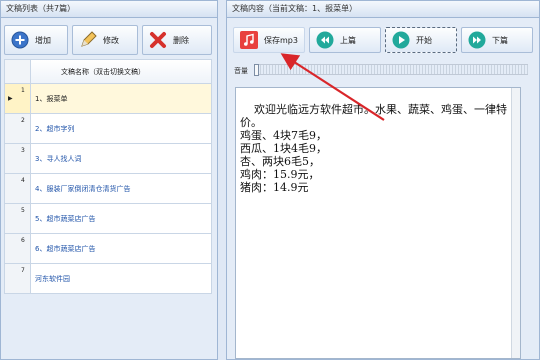  What do you see at coordinates (20, 40) in the screenshot?
I see `plus-circle-icon` at bounding box center [20, 40].